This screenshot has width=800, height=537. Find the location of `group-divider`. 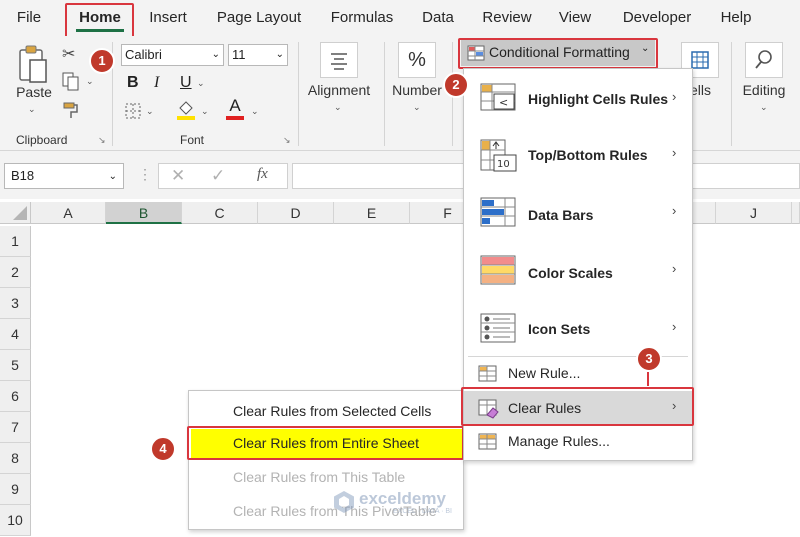

group-divider is located at coordinates (298, 94).